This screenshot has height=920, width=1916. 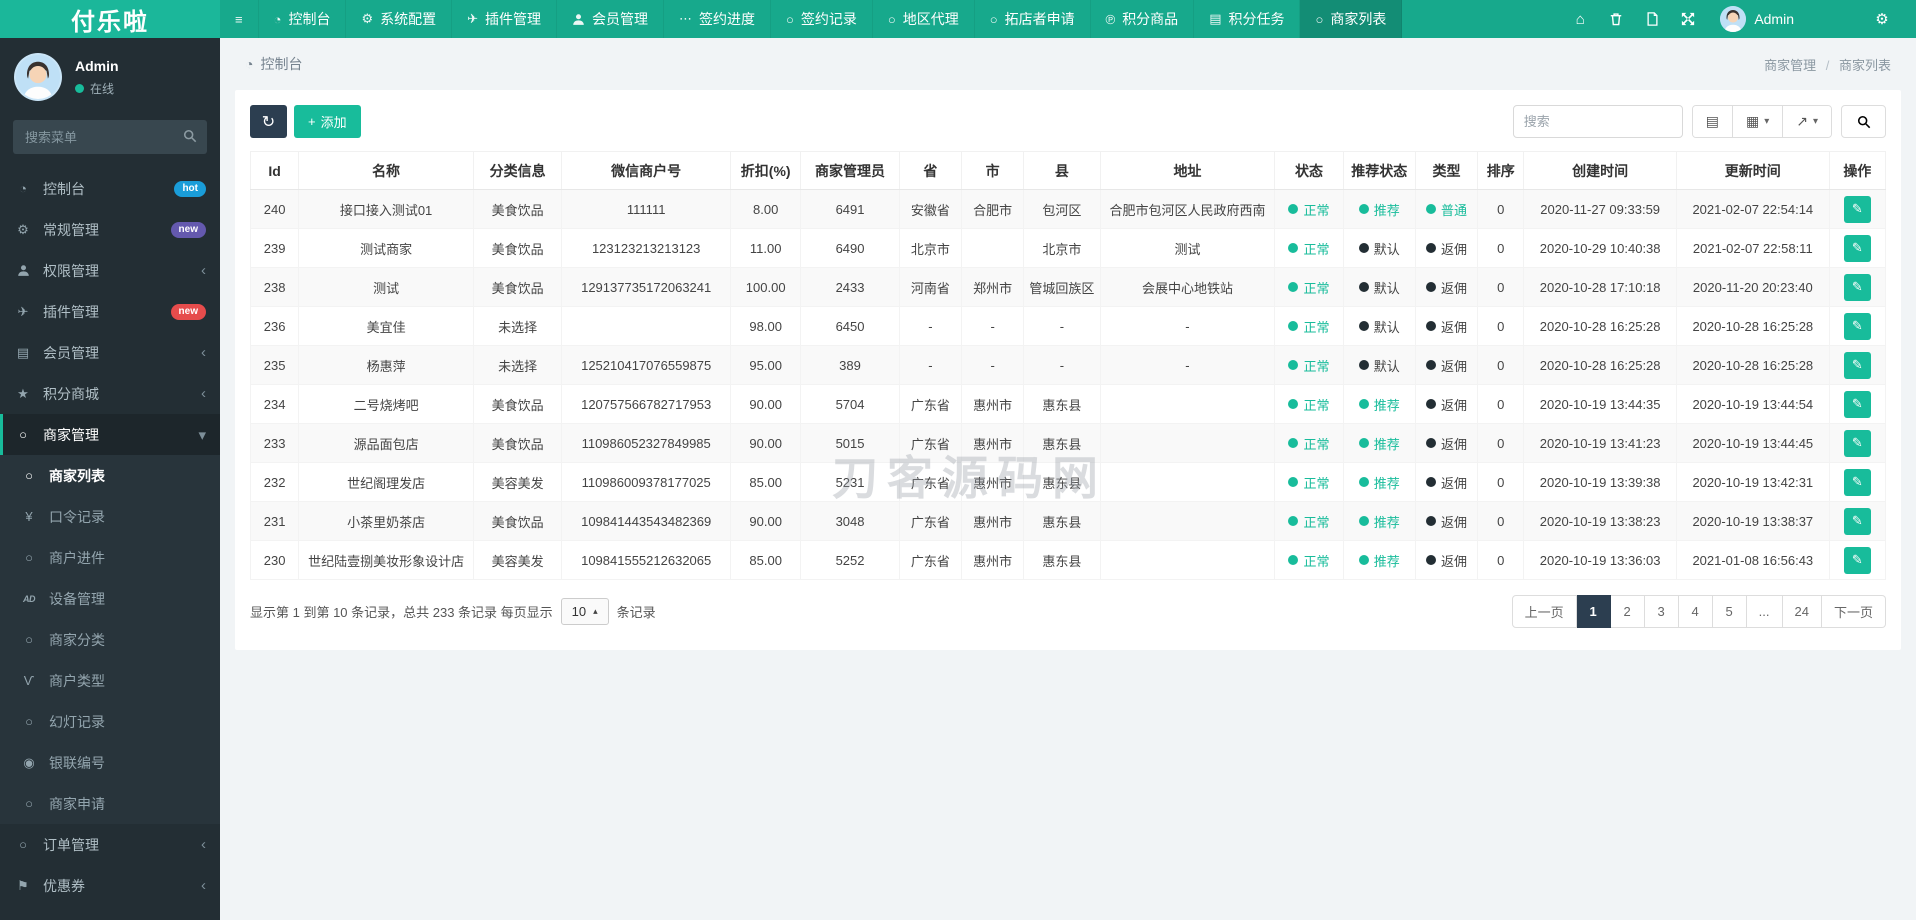 What do you see at coordinates (110, 352) in the screenshot?
I see `sidebar-item-会员管理: ▤ 会员管理 ‹` at bounding box center [110, 352].